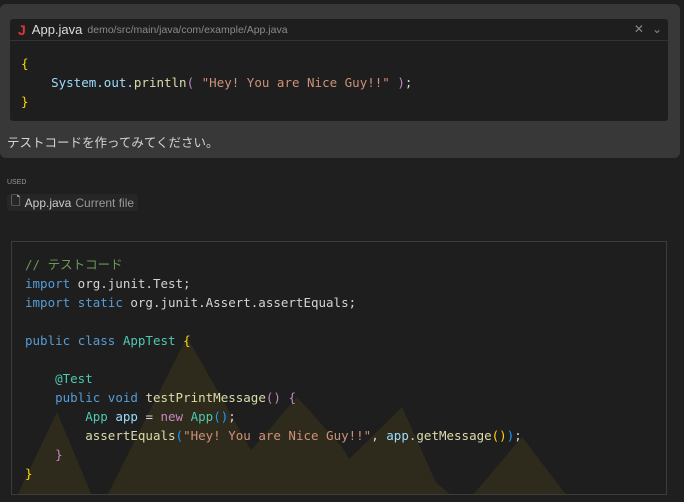  I want to click on java-icon: J, so click(22, 29).